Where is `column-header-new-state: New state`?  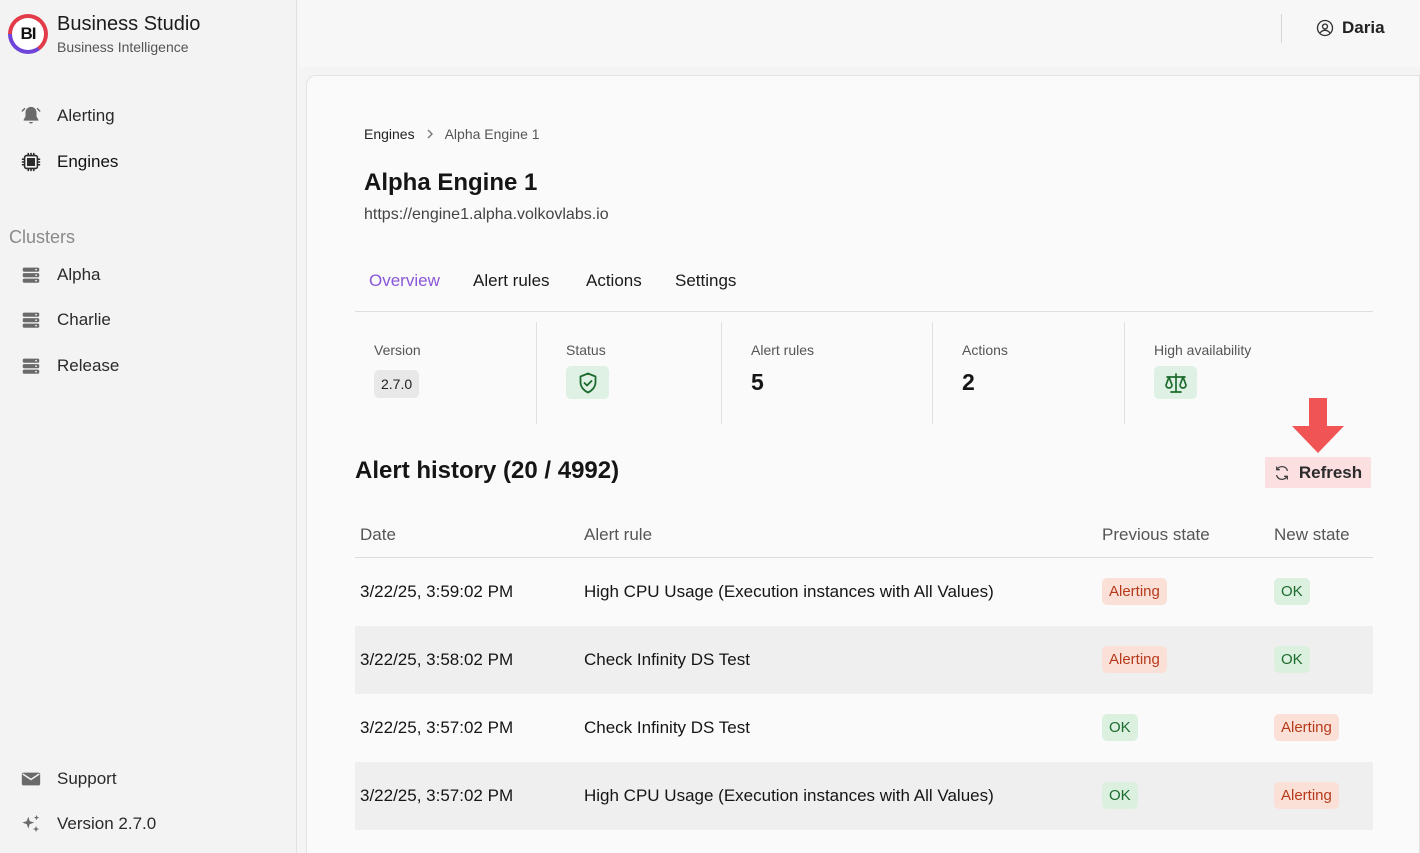
column-header-new-state: New state is located at coordinates (1312, 535).